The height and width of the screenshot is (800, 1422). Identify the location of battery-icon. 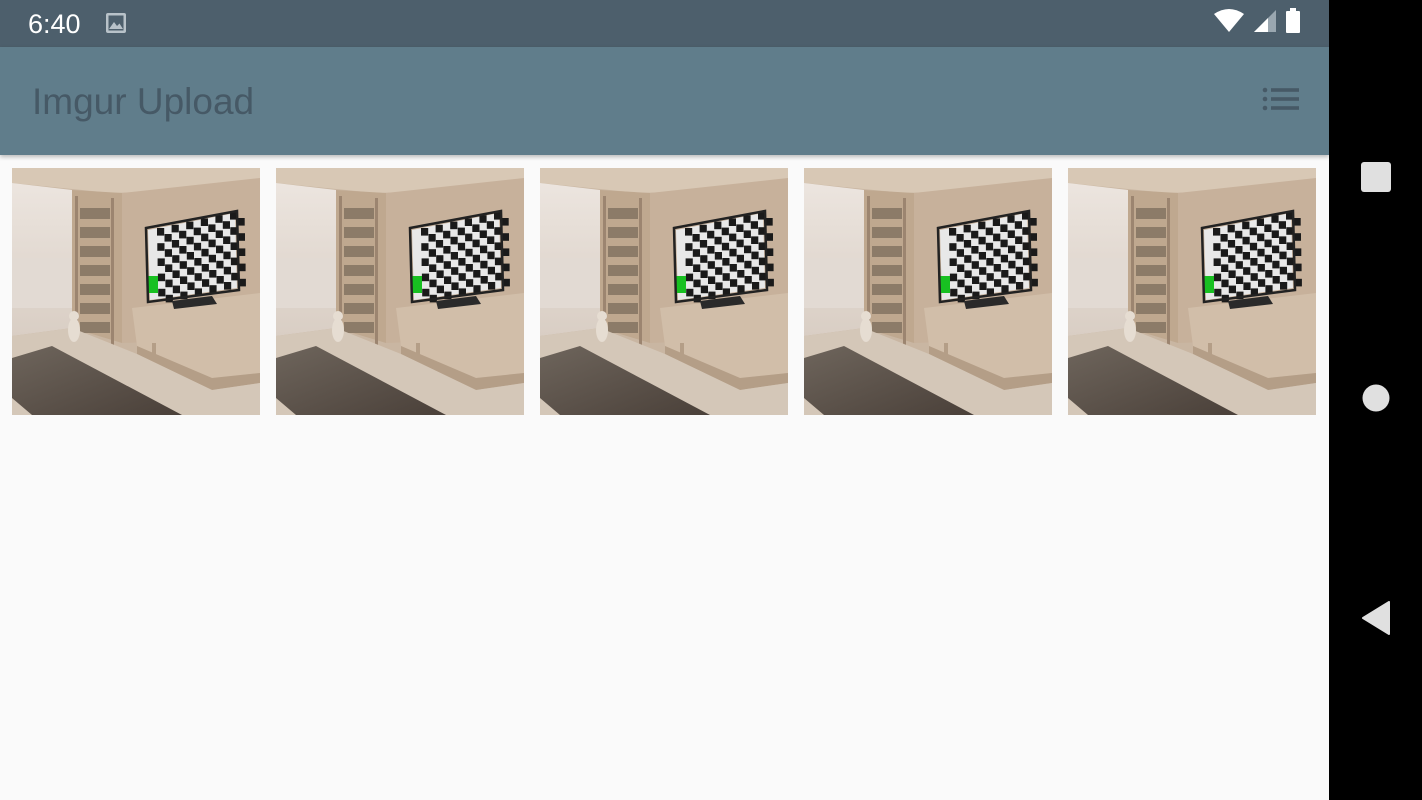
(1293, 23).